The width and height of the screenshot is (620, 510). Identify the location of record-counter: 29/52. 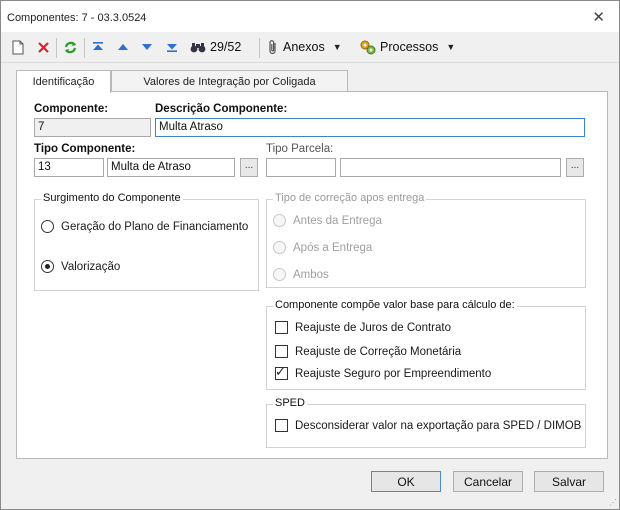
(226, 47).